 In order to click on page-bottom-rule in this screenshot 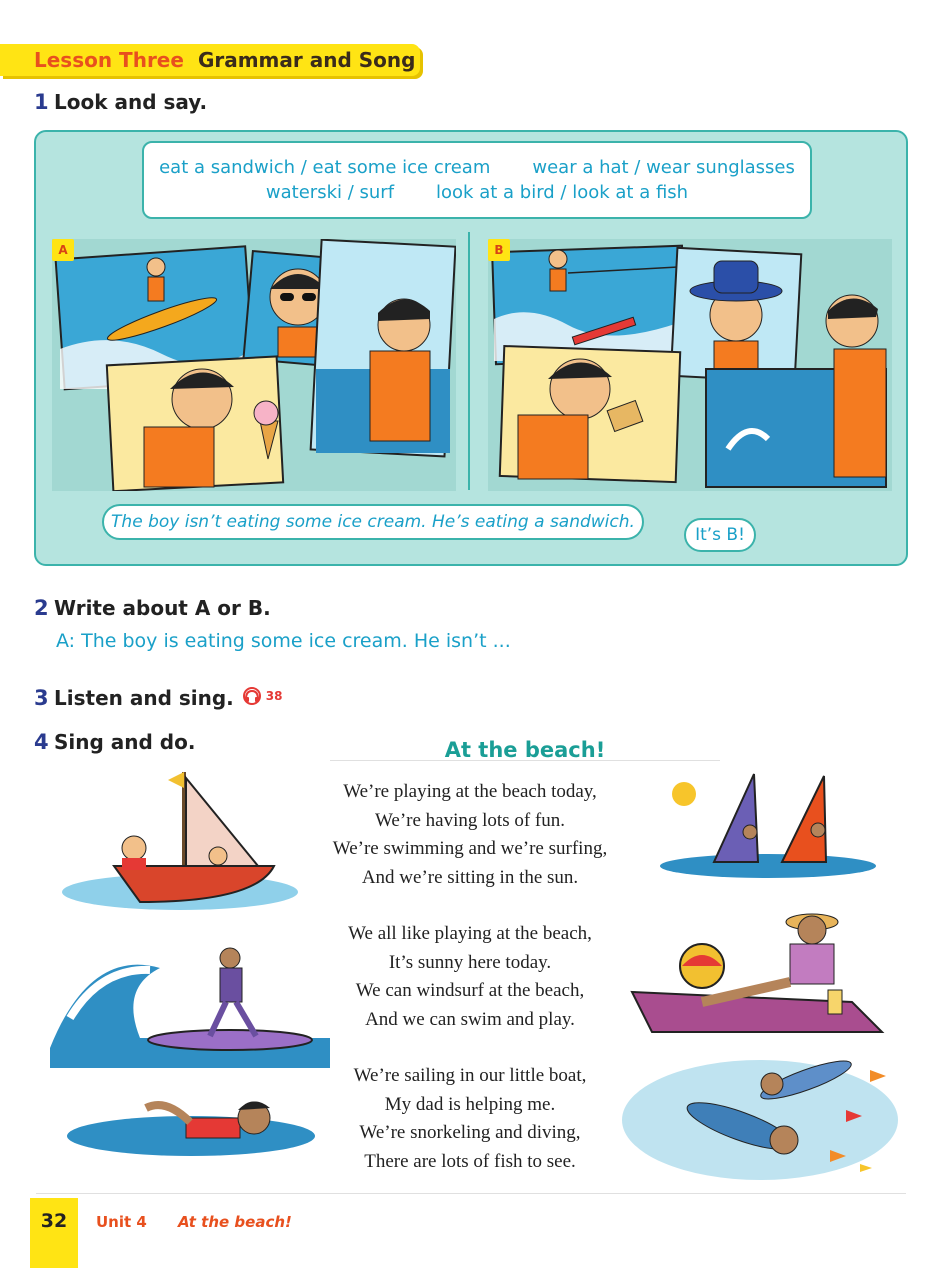, I will do `click(471, 1193)`.